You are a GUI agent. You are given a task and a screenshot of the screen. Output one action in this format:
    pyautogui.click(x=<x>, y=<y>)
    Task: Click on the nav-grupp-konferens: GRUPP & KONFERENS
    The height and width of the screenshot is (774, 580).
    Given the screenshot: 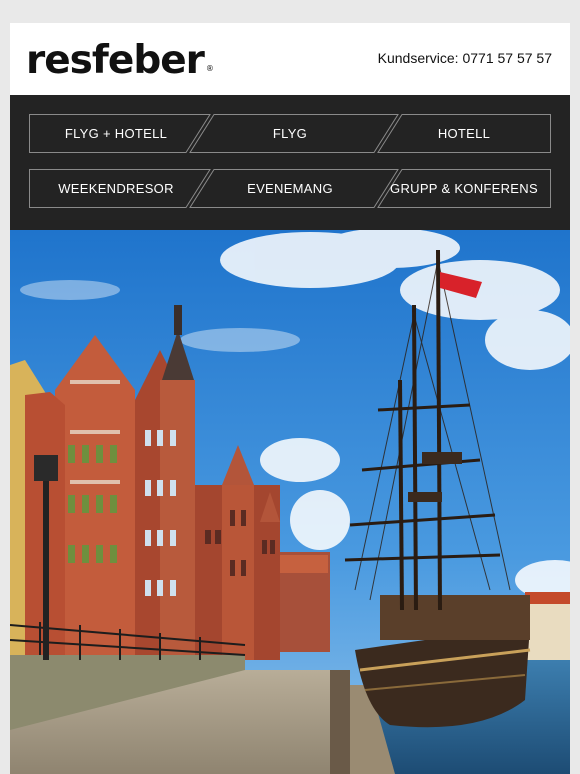 What is the action you would take?
    pyautogui.click(x=464, y=188)
    